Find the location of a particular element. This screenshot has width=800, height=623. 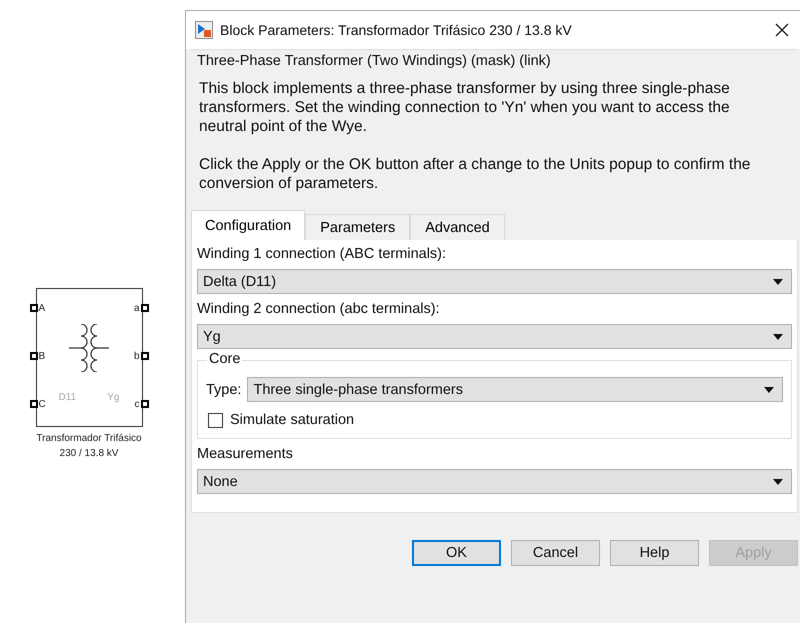

block-name-line: 230 / 13.8 kV is located at coordinates (89, 454).